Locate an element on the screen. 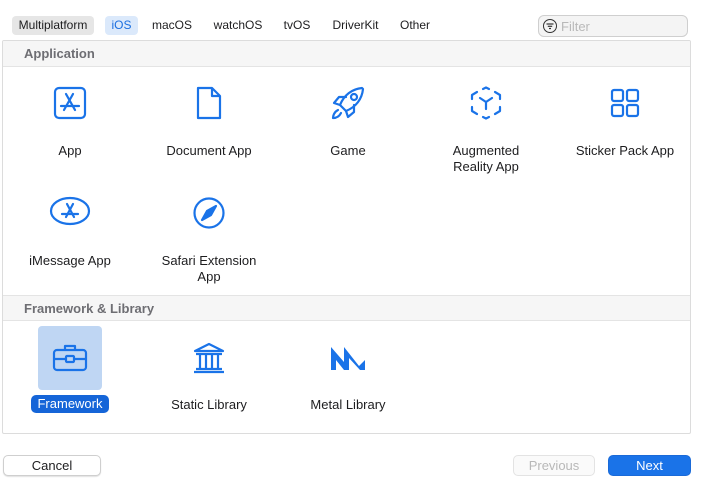 The width and height of the screenshot is (701, 485). tab-multiplatform: Multiplatform is located at coordinates (53, 25).